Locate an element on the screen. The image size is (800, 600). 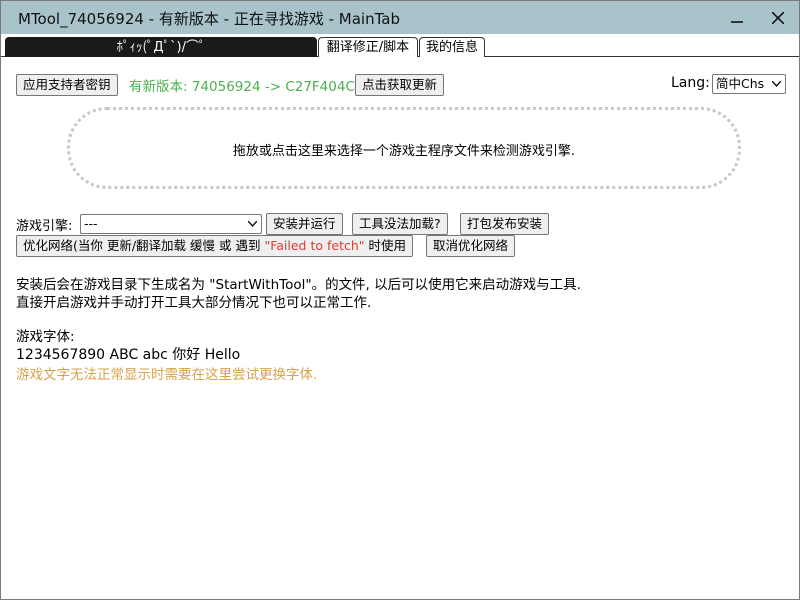
window-title: MTool_74056924 - 有新版本 - 正在寻找游戏 - MainTab is located at coordinates (209, 19).